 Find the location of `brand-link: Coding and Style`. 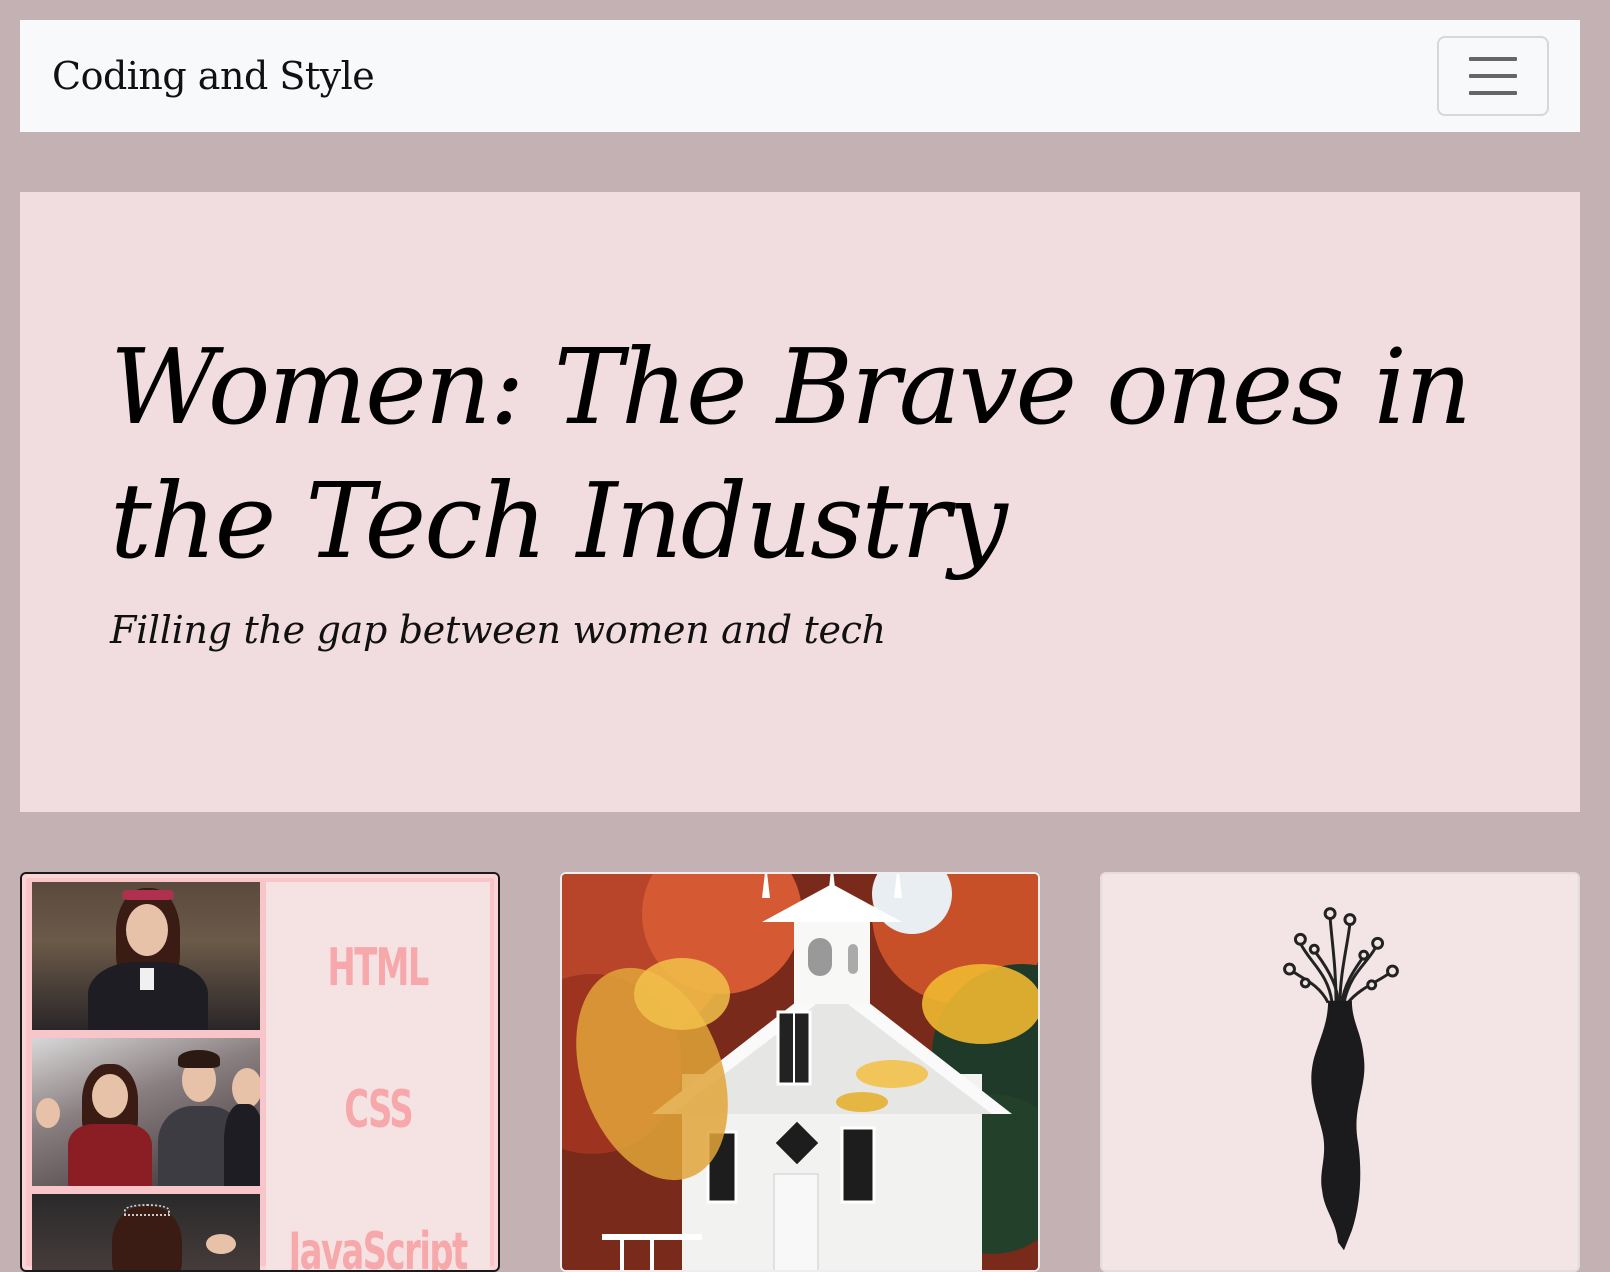

brand-link: Coding and Style is located at coordinates (213, 76).